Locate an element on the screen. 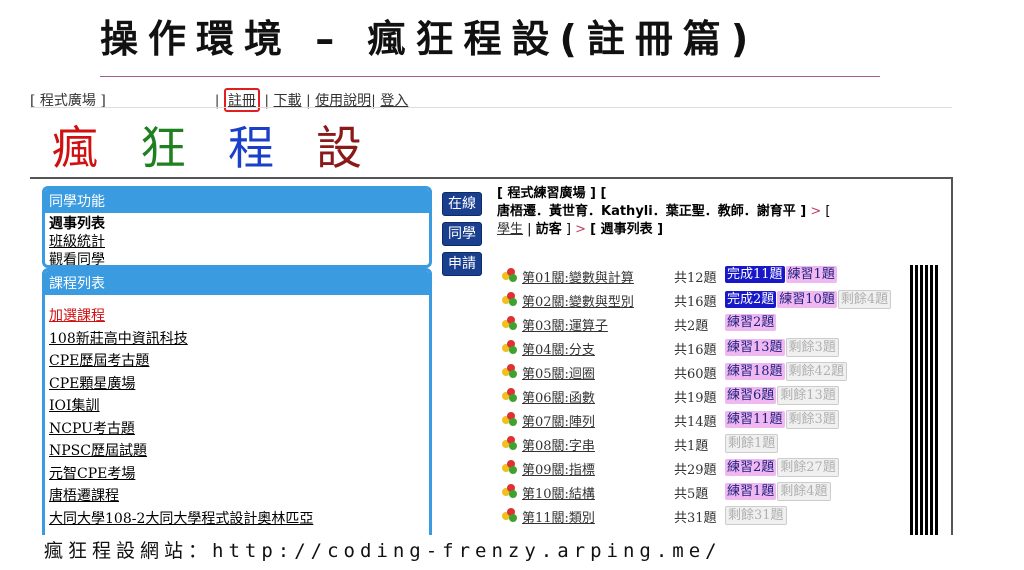 This screenshot has height=570, width=1024. level-row: 第06關:函數 共19題 練習6題 剩餘13題 is located at coordinates (710, 396).